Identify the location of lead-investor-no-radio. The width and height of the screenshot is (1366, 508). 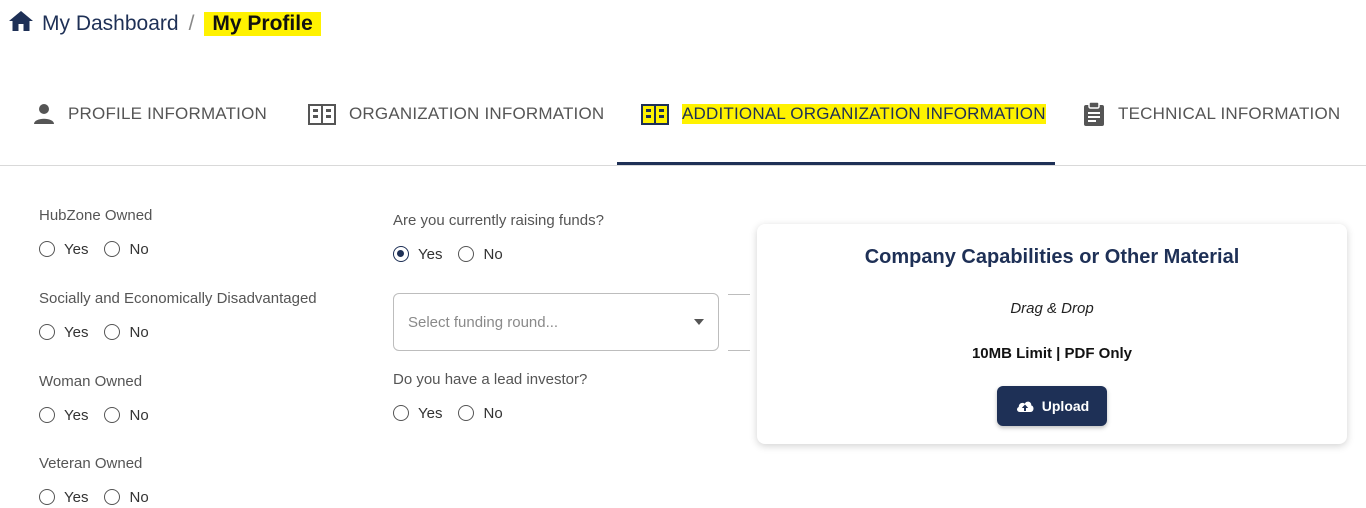
(466, 413).